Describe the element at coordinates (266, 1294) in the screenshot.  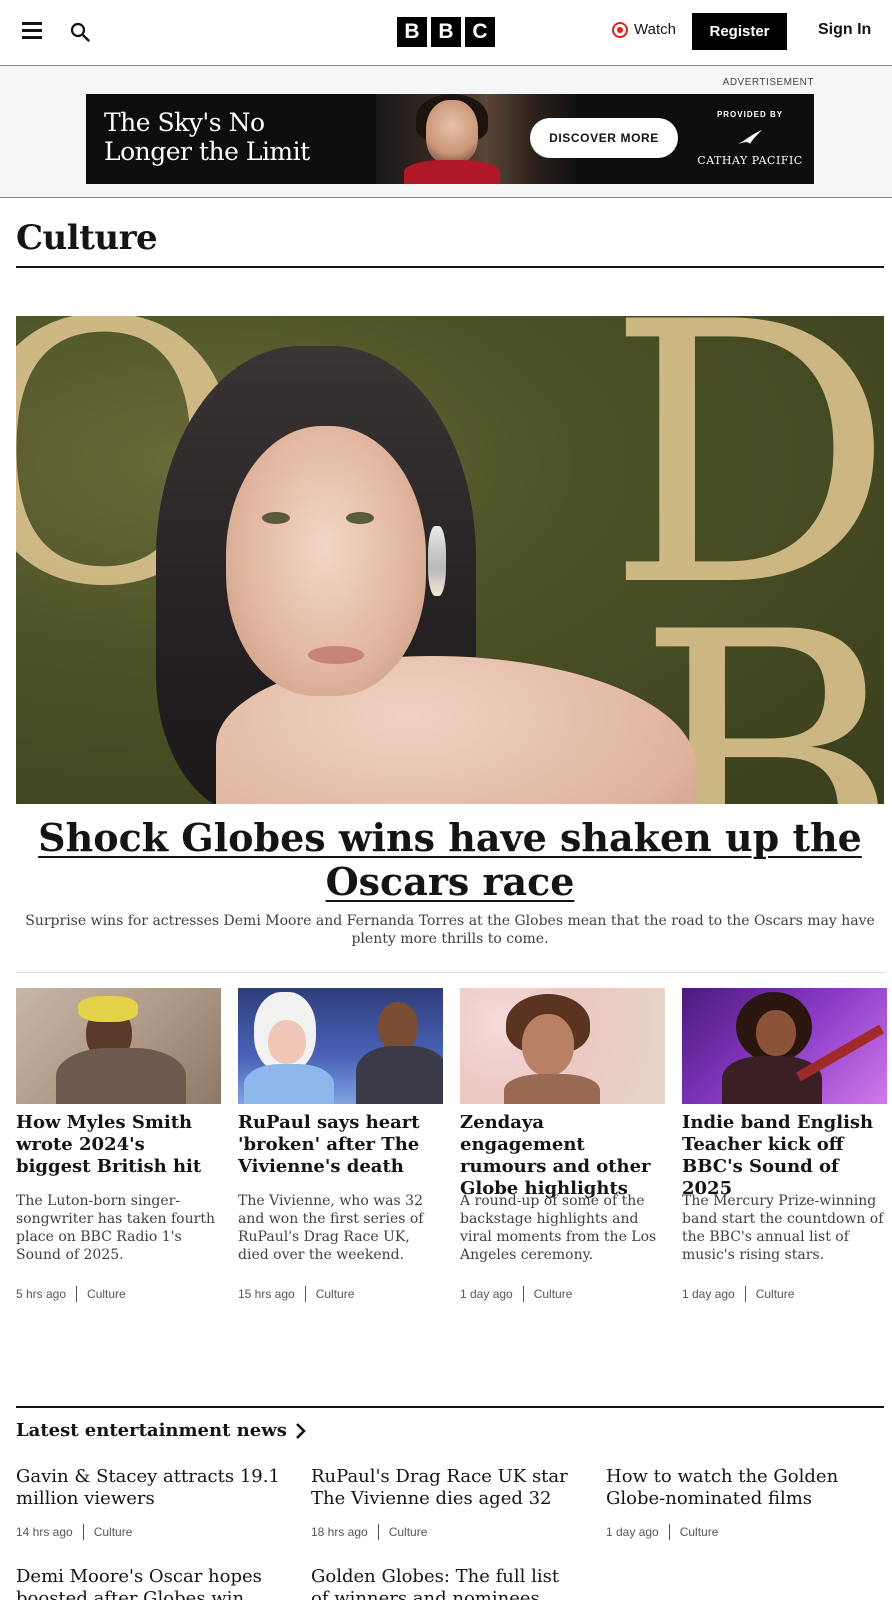
I see `article-time: 15 hrs ago` at that location.